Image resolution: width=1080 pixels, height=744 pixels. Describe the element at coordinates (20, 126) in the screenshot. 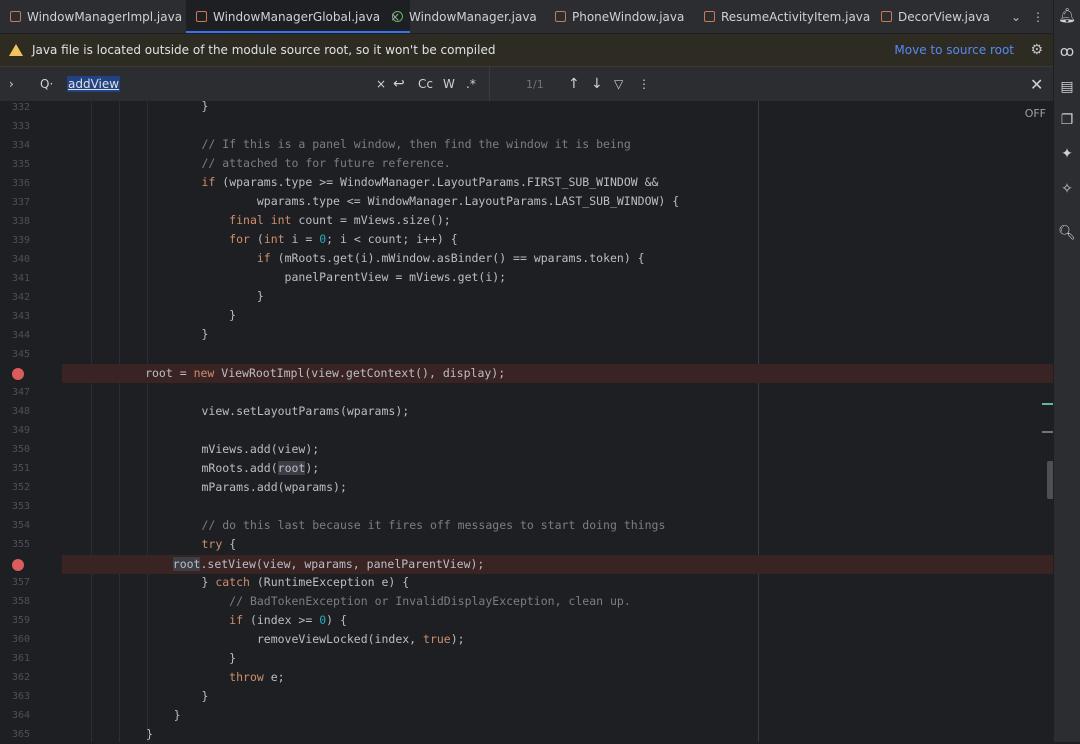

I see `line-number: 333` at that location.